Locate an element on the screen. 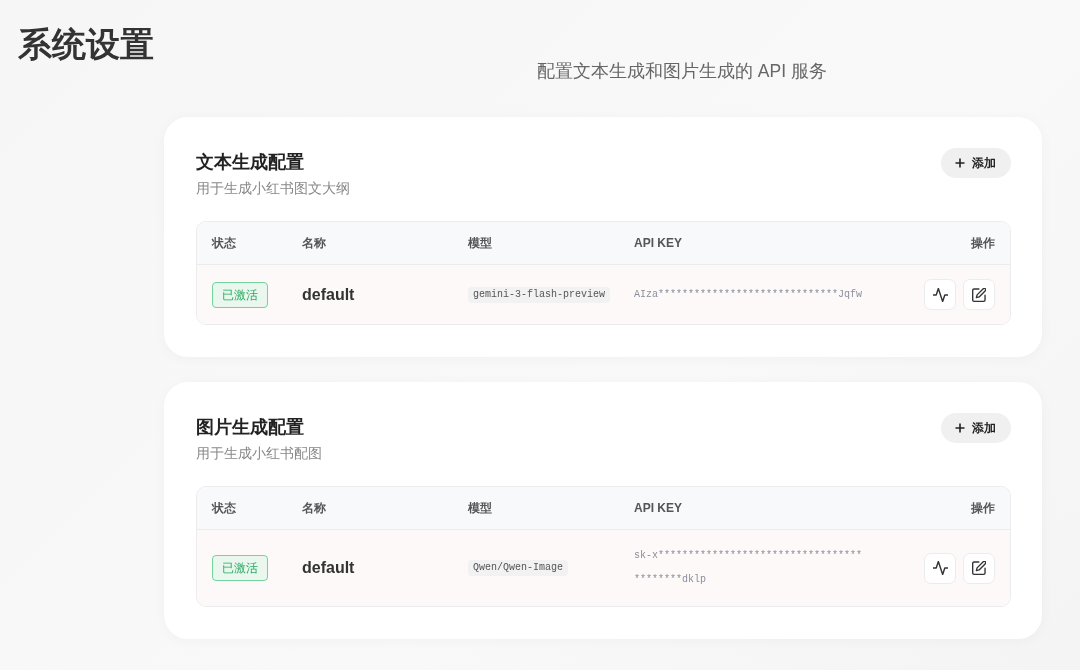 The width and height of the screenshot is (1080, 670). section-title: 图片生成配置 is located at coordinates (250, 427).